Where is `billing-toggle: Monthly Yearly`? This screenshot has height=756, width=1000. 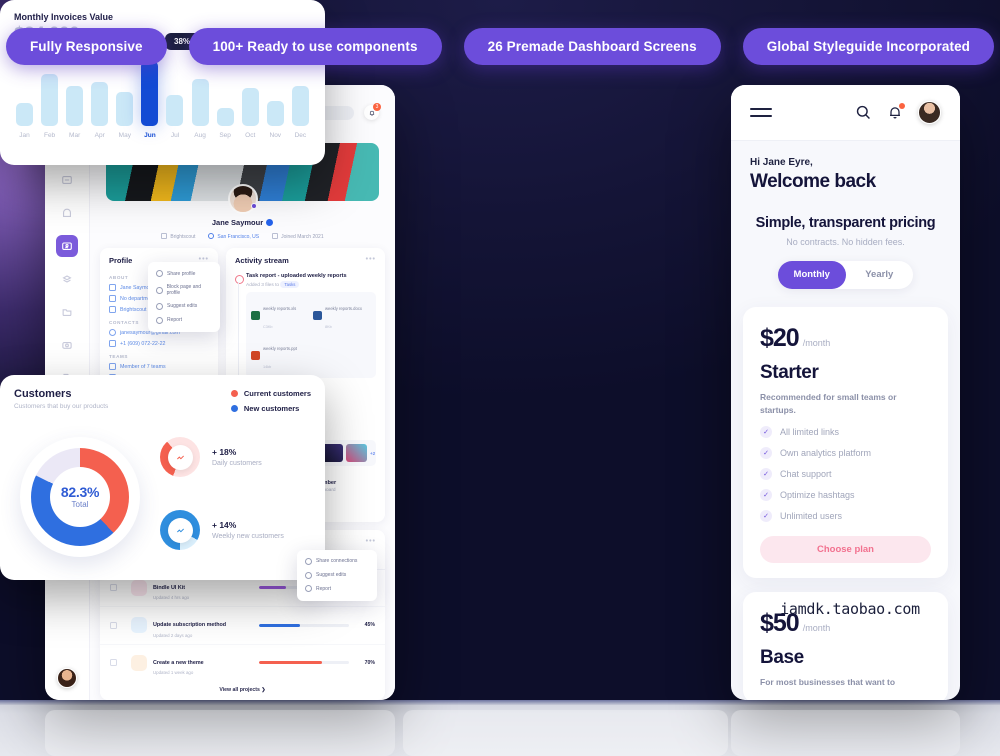
billing-toggle: Monthly Yearly is located at coordinates (845, 275).